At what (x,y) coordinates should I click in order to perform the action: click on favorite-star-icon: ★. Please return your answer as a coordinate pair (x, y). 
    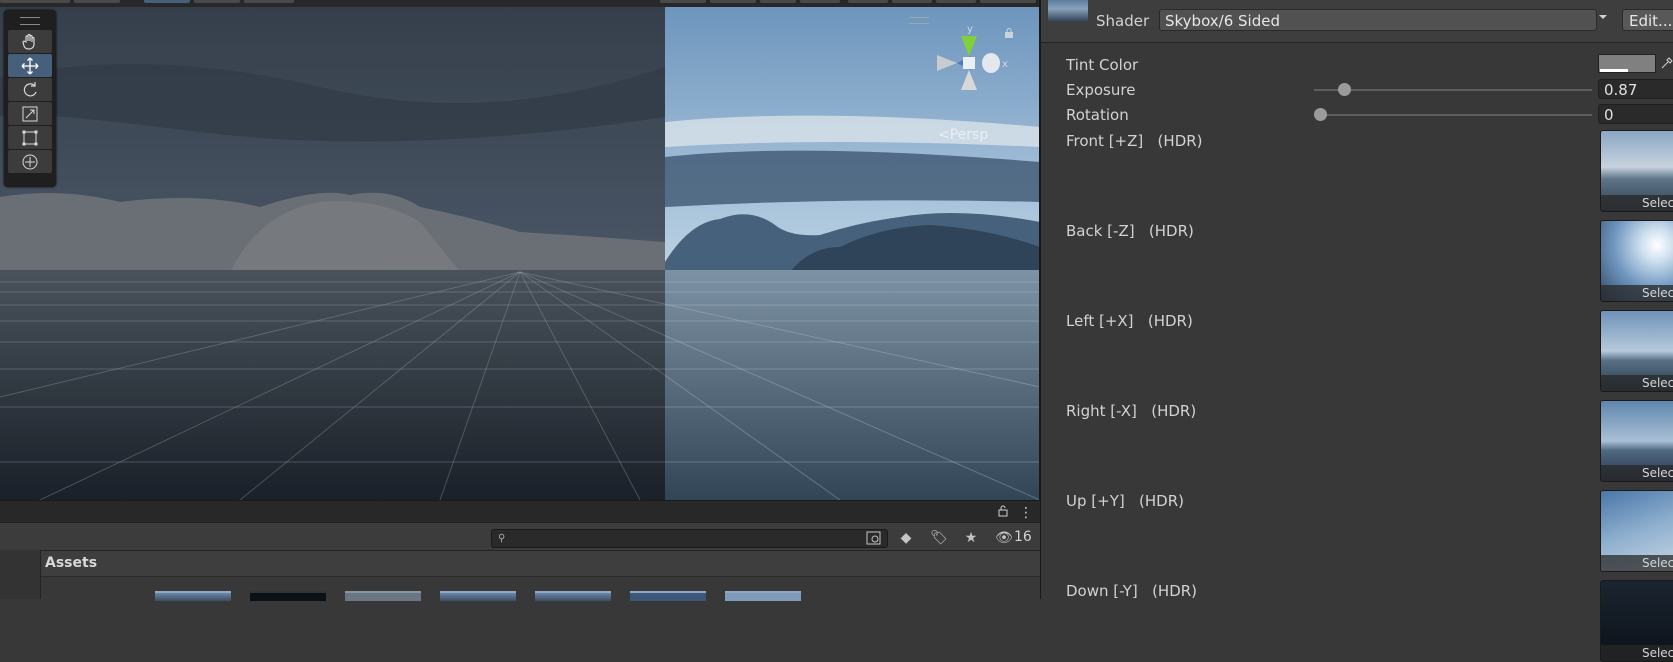
    Looking at the image, I should click on (971, 538).